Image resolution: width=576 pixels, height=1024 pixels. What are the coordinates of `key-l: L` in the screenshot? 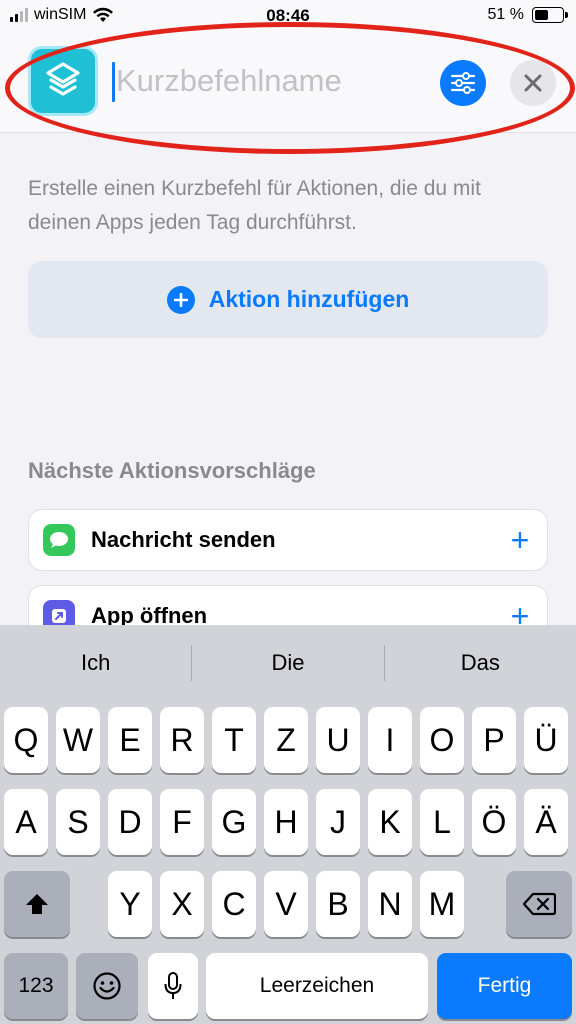 It's located at (442, 822).